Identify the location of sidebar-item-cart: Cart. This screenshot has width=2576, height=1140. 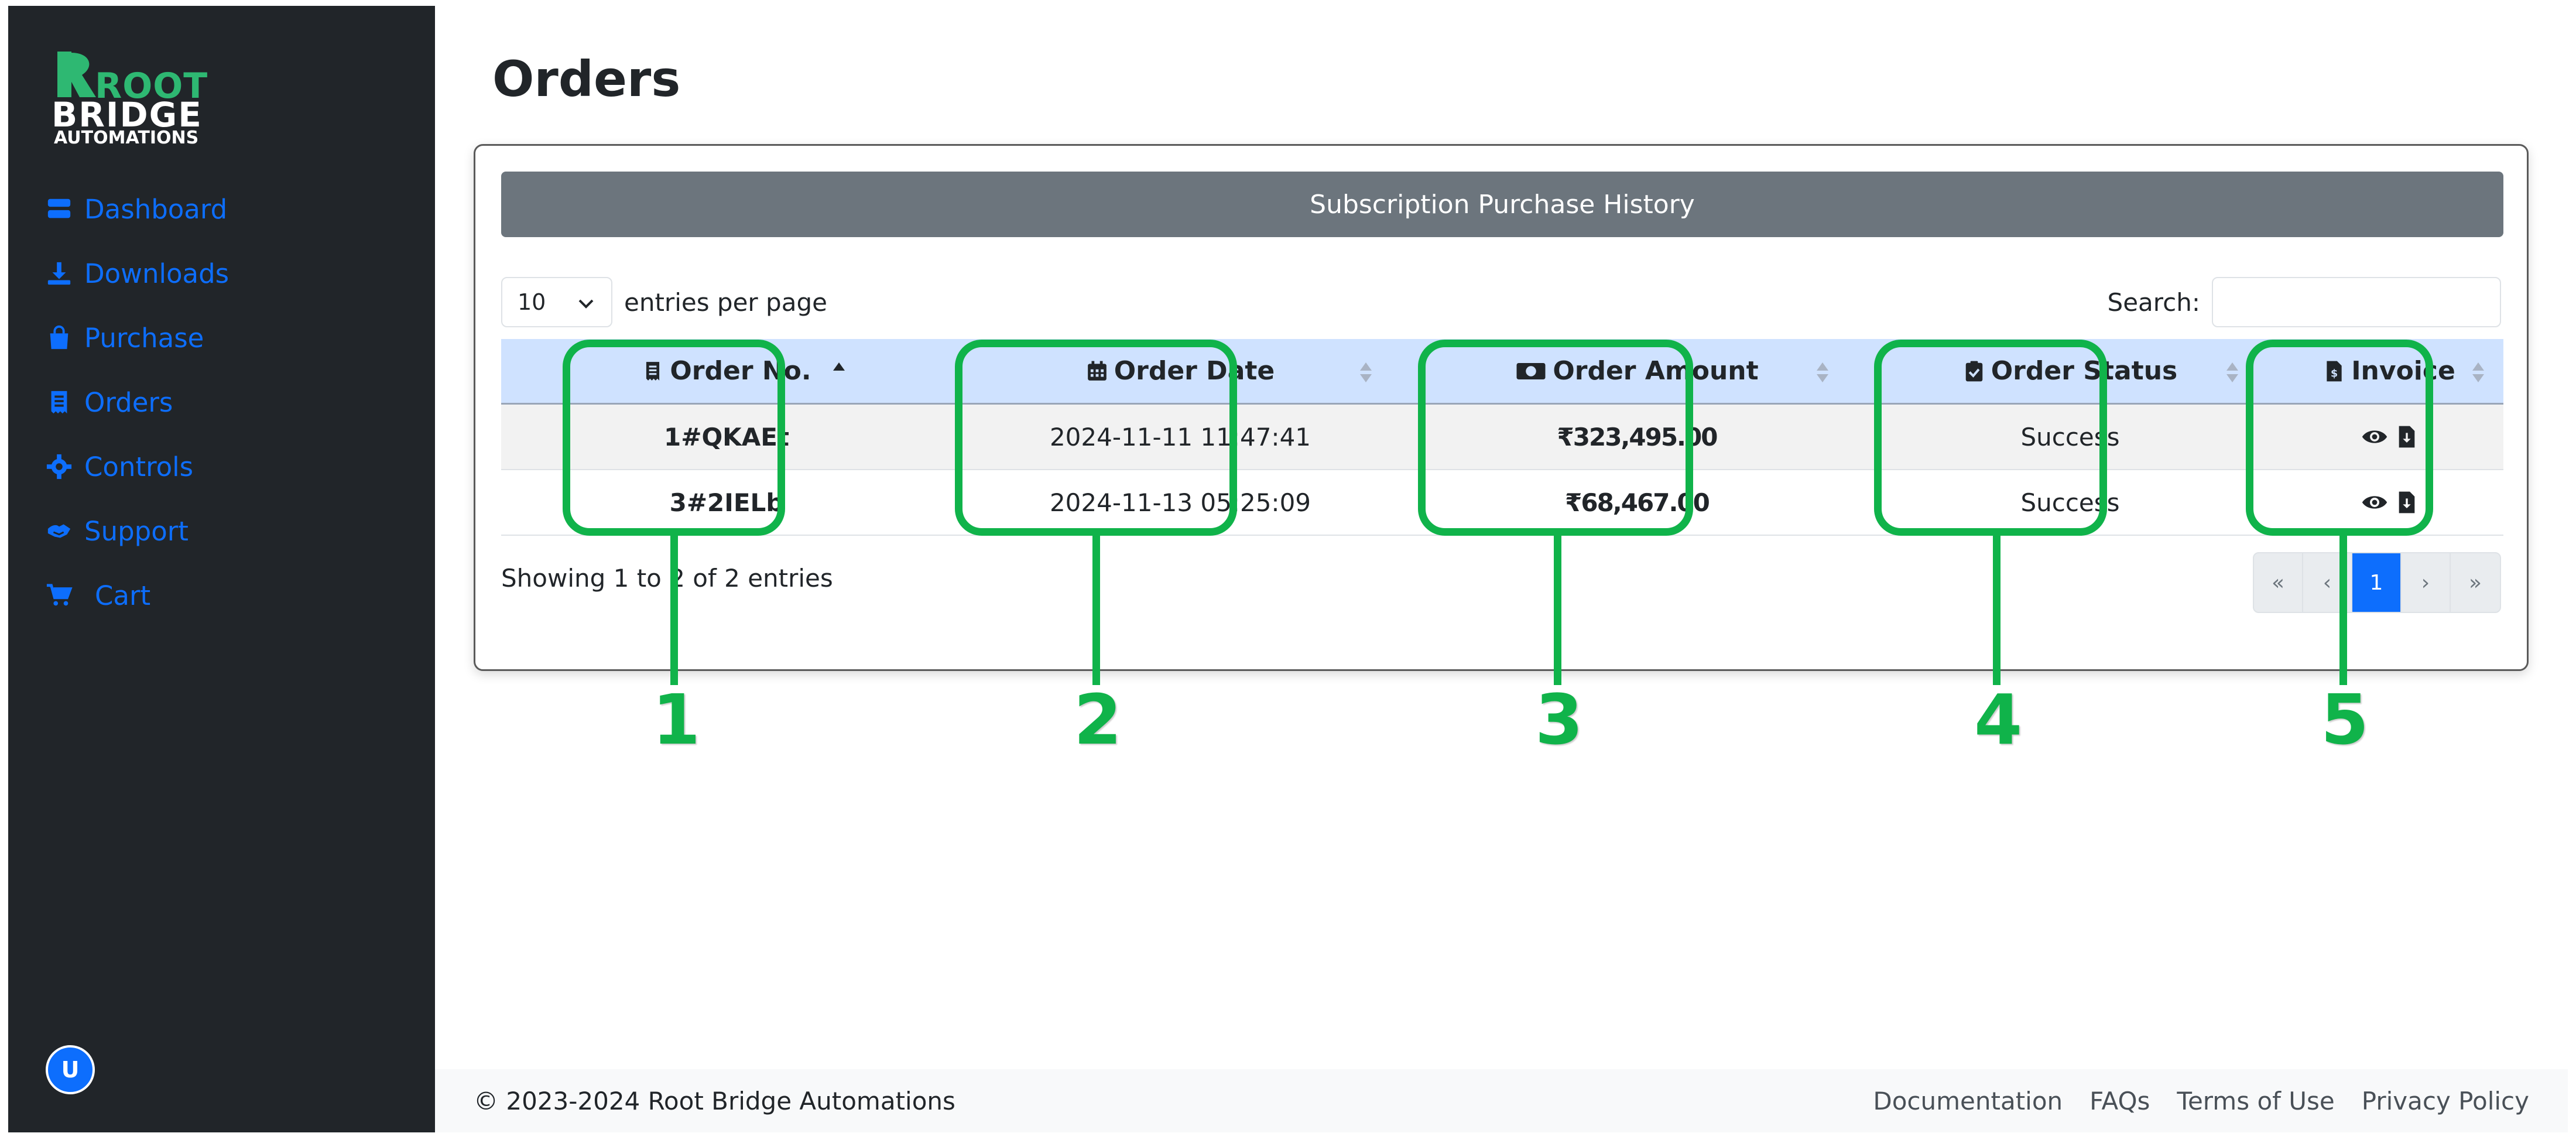
(136, 595).